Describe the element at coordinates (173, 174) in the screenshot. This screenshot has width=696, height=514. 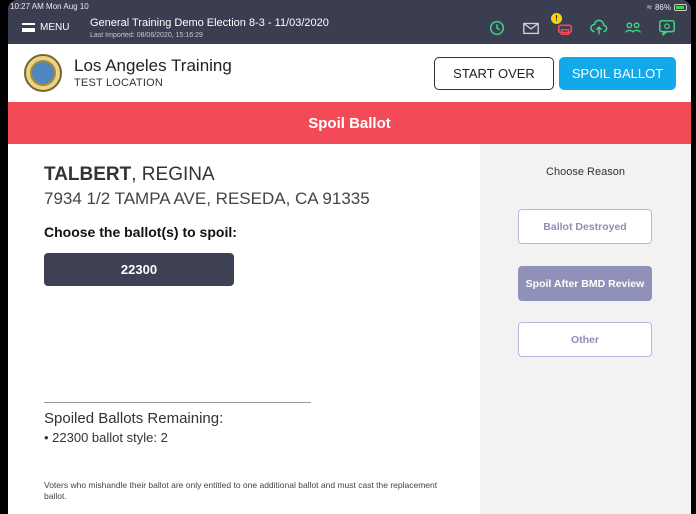
I see `voter-first-name: , REGINA` at that location.